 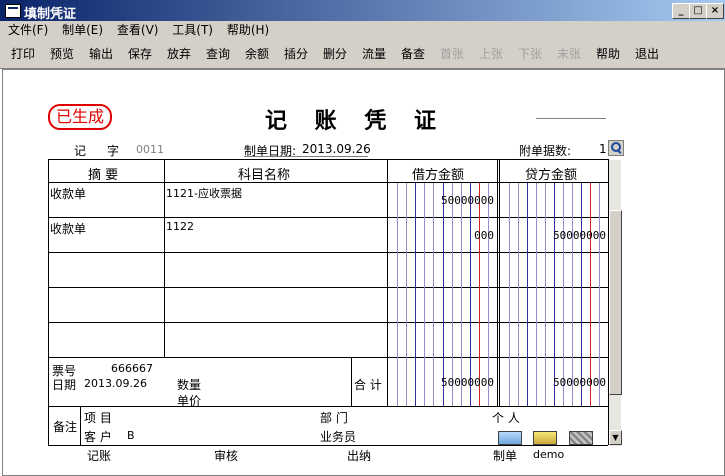 I want to click on voucher-title: 记 账 凭 证, so click(x=355, y=121).